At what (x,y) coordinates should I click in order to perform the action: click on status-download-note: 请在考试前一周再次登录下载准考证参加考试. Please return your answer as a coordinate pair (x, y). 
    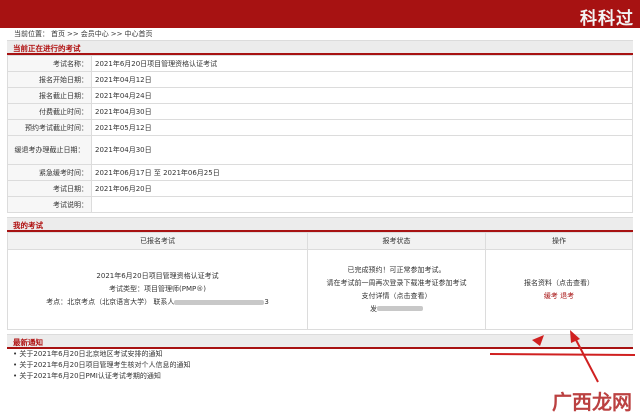
    Looking at the image, I should click on (396, 282).